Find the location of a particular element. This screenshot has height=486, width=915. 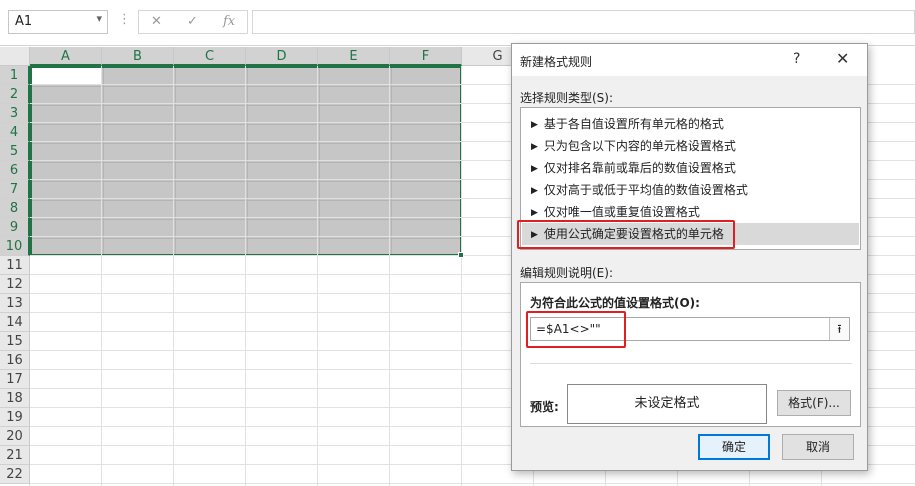

select-all-corner is located at coordinates (15, 56).